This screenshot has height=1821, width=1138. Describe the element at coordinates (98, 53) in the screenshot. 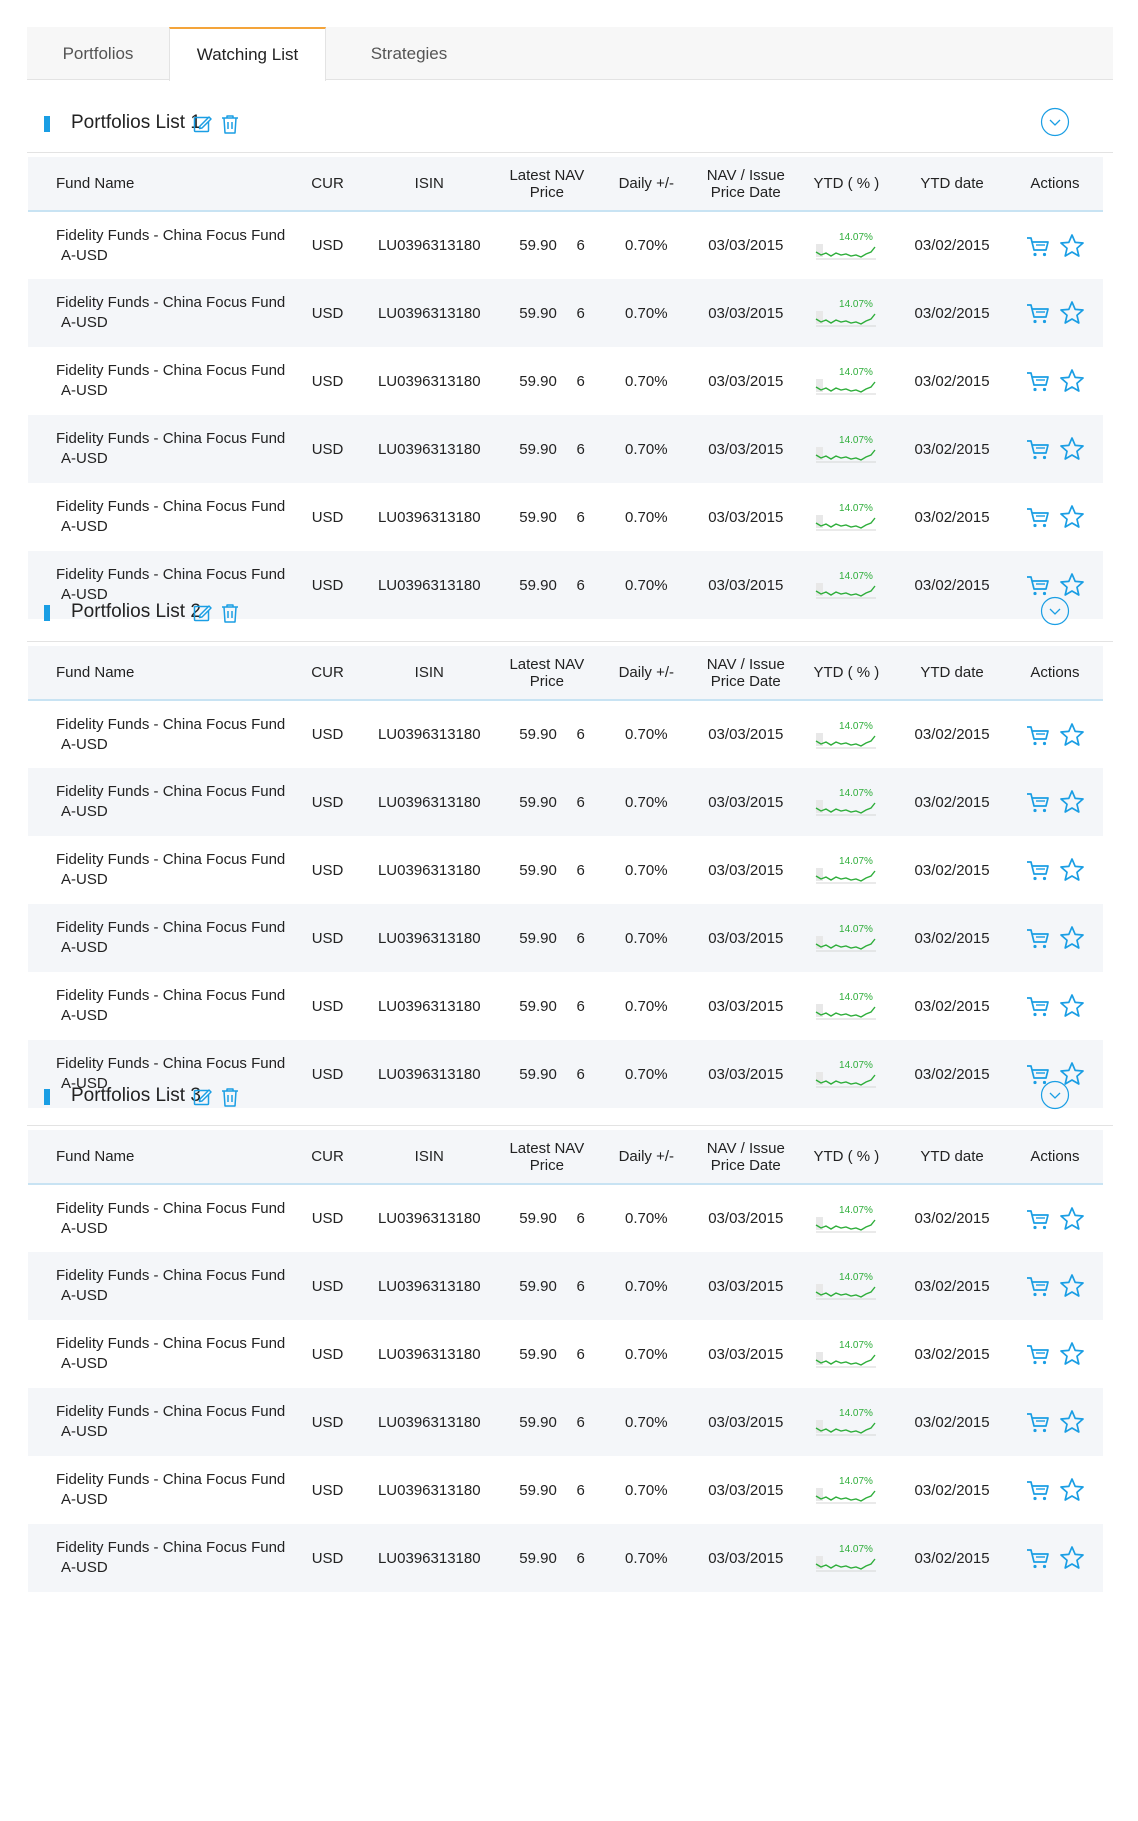

I see `tab-portfolios: Portfolios` at that location.